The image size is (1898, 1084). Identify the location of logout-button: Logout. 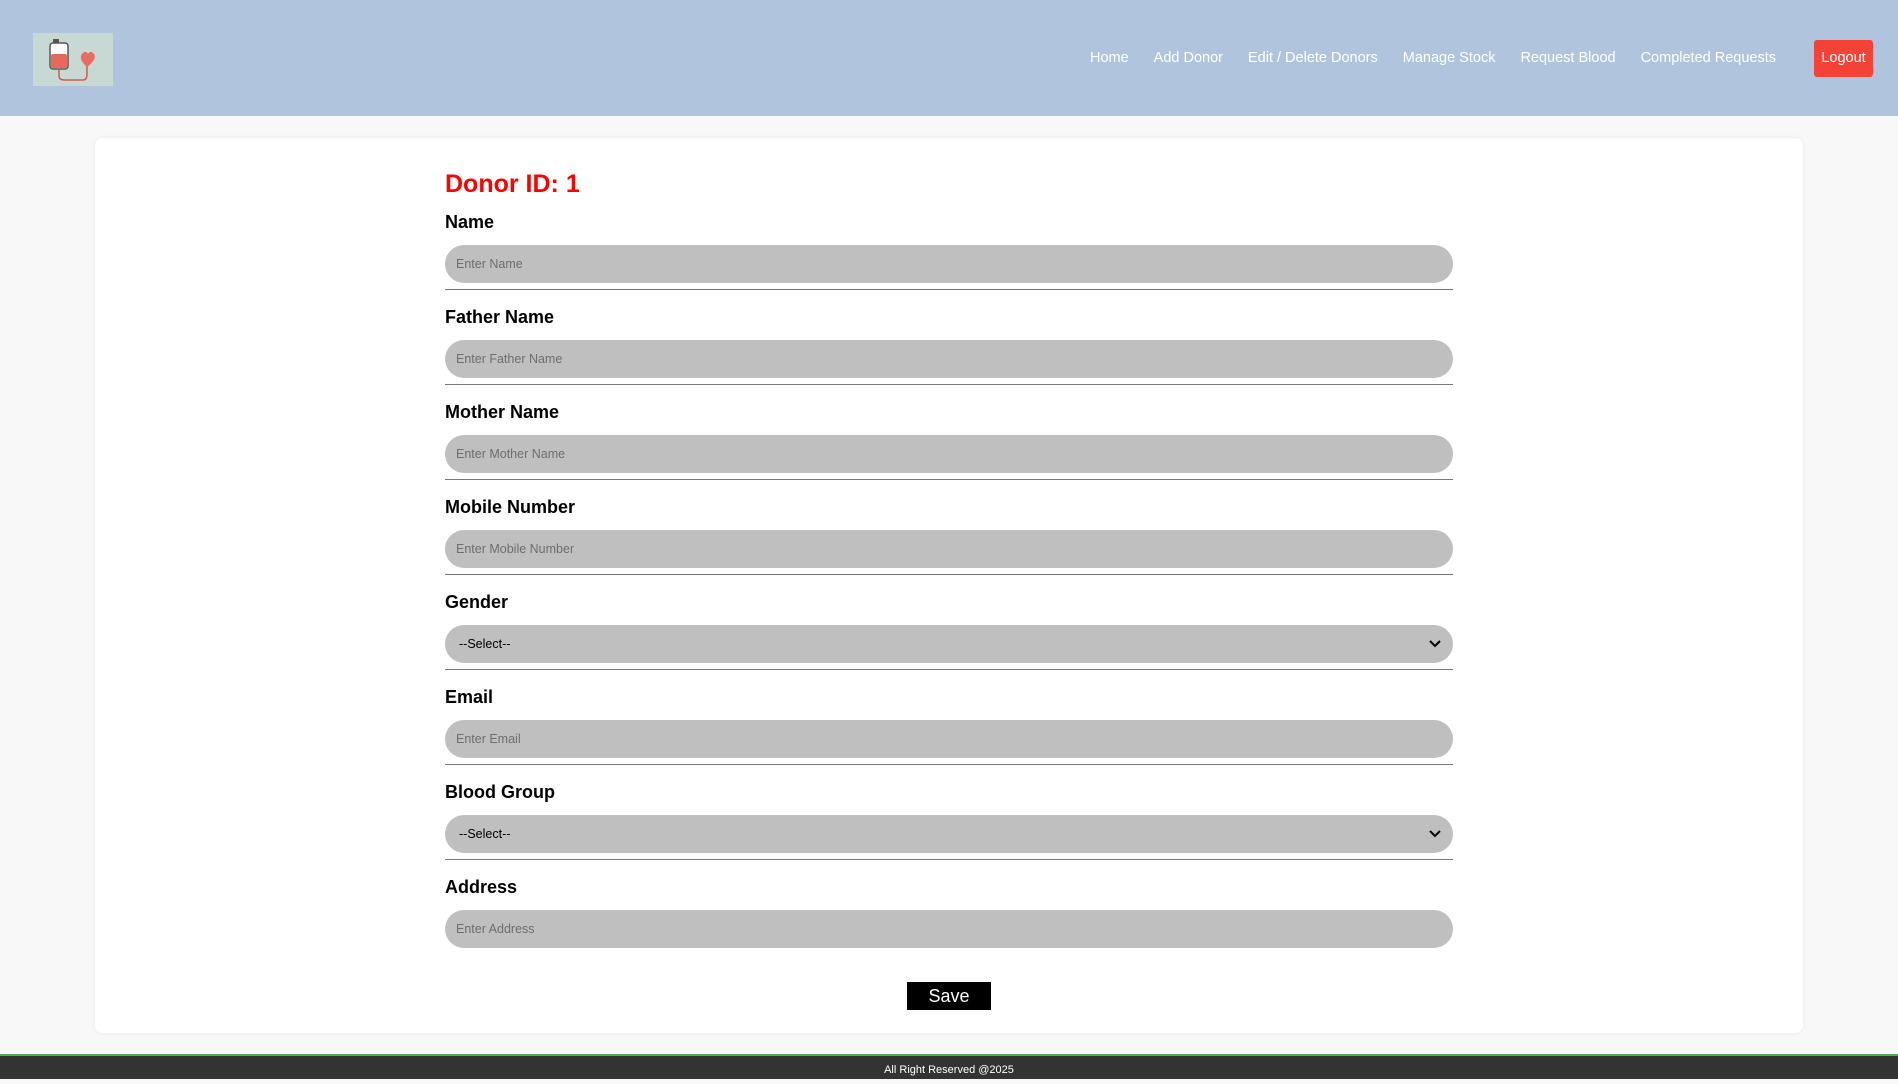
(1843, 58).